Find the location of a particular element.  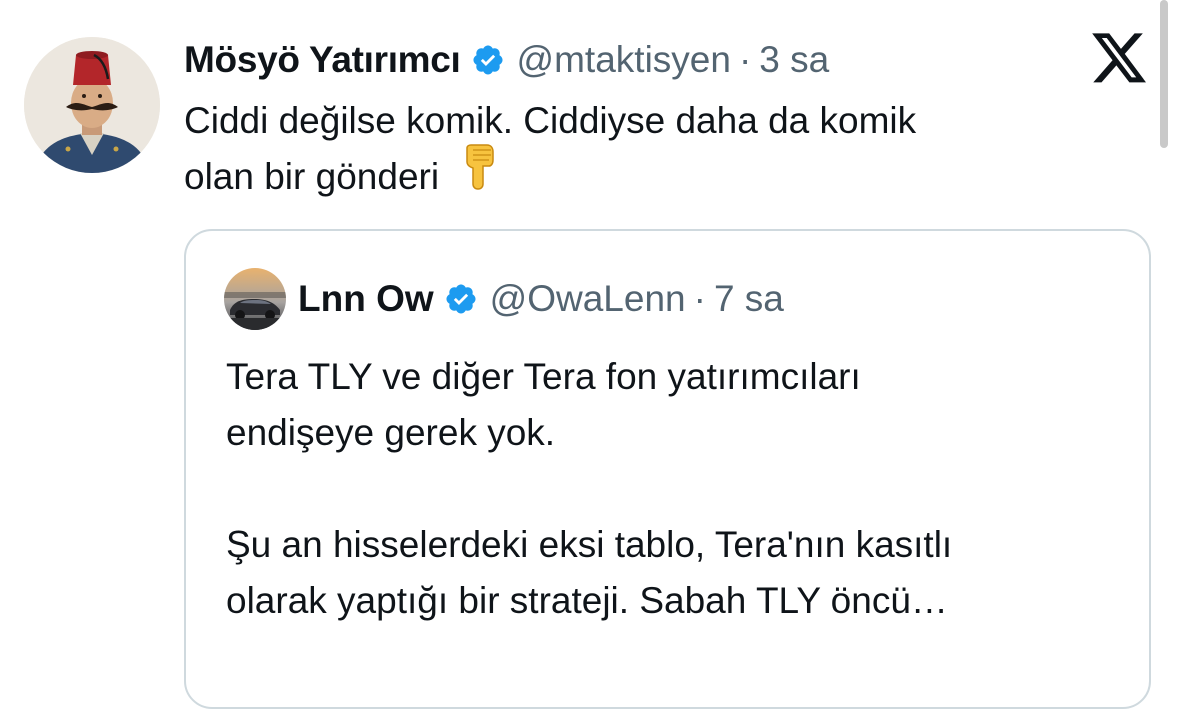

avatar-fez-man-icon is located at coordinates (92, 105).